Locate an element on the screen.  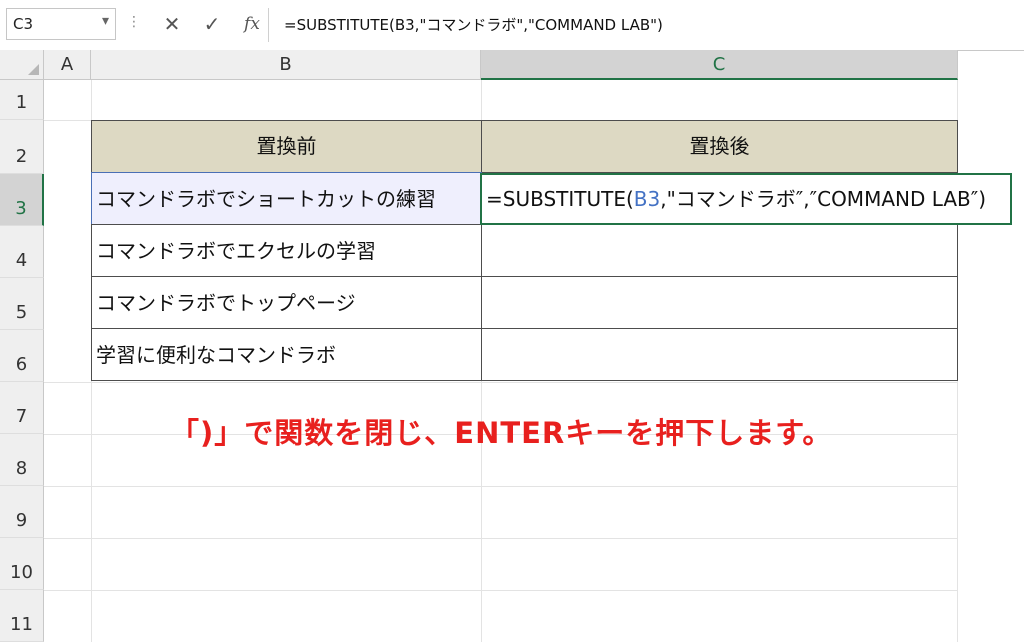
row-header-4: 4 is located at coordinates (22, 252).